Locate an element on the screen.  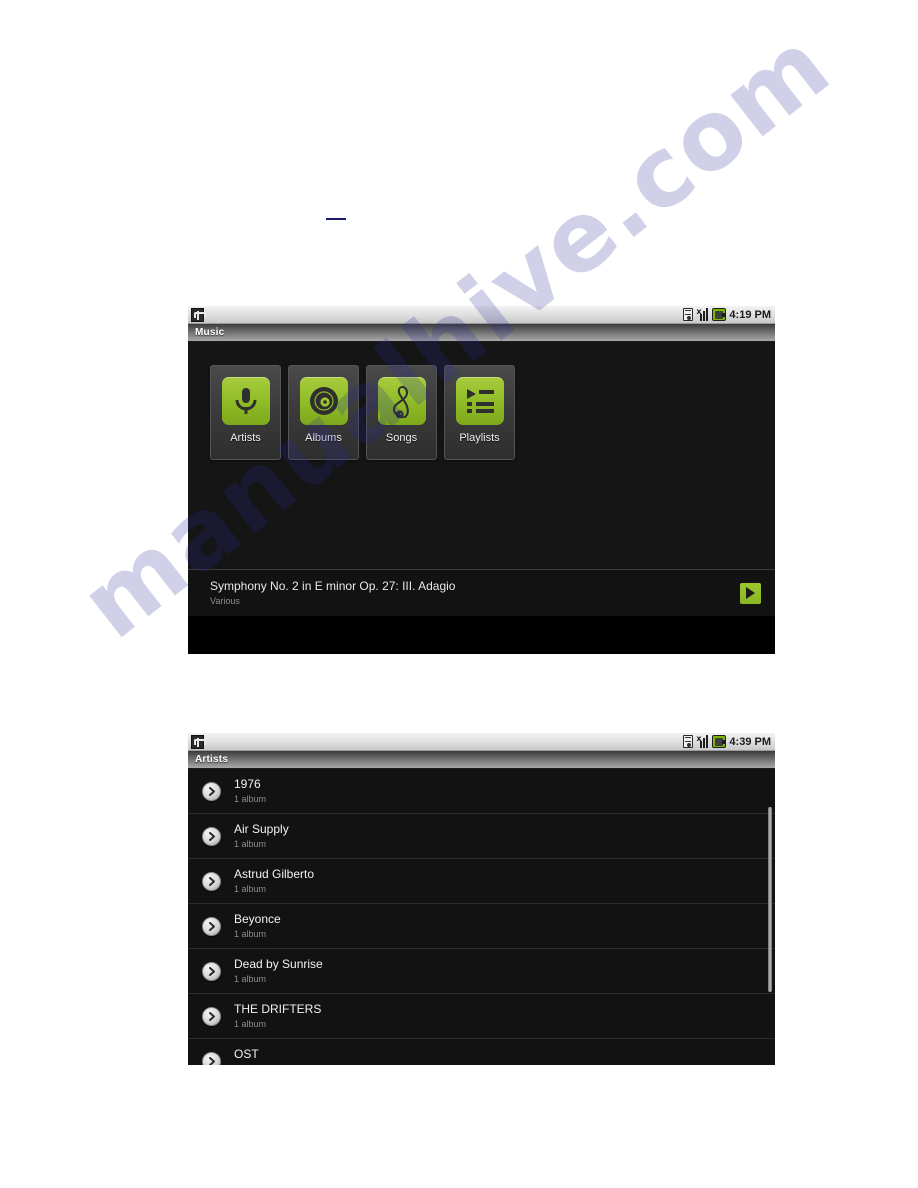
tile-albums: Albums is located at coordinates (323, 412).